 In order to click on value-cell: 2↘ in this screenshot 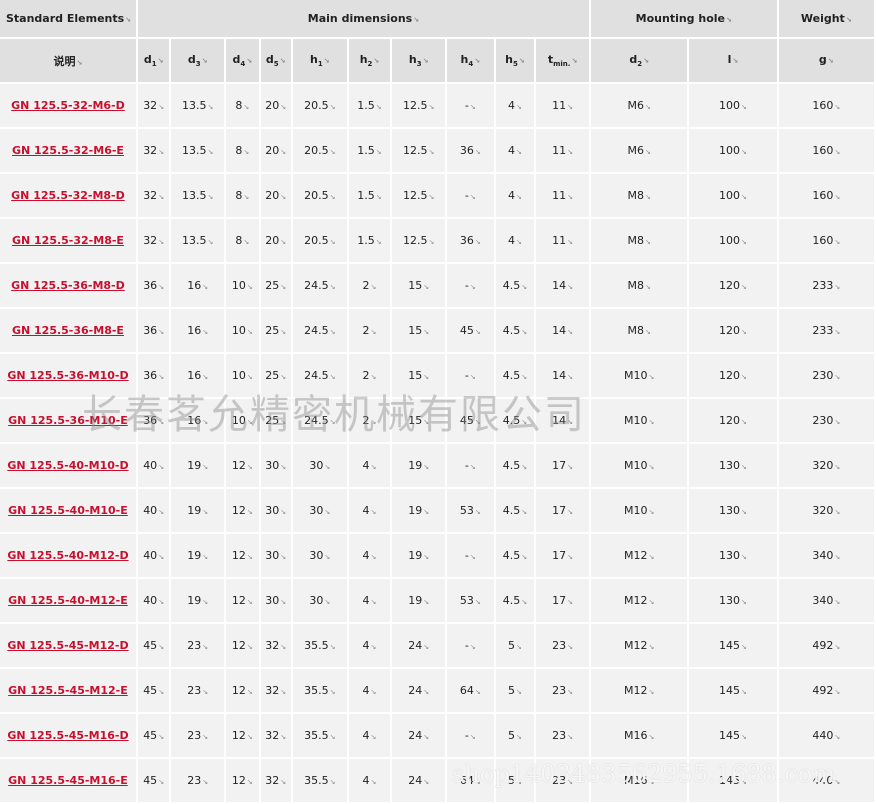, I will do `click(369, 330)`.